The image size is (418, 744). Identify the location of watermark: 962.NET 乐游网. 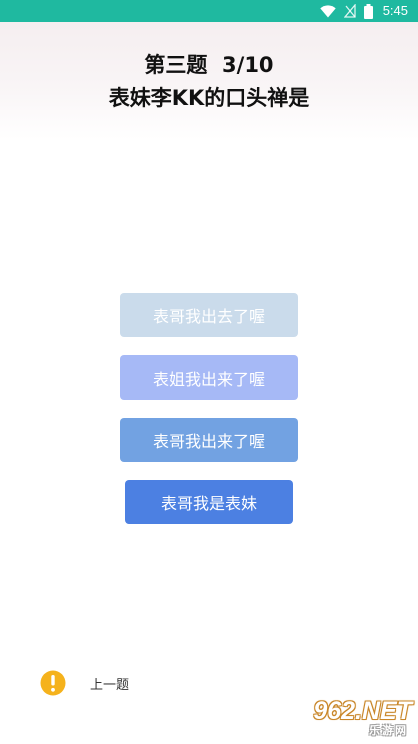
(347, 718).